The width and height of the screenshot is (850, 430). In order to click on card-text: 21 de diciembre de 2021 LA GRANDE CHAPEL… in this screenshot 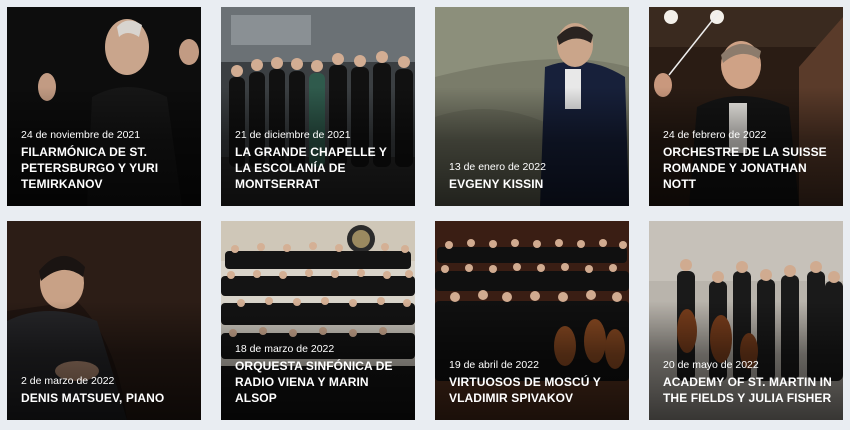, I will do `click(320, 160)`.